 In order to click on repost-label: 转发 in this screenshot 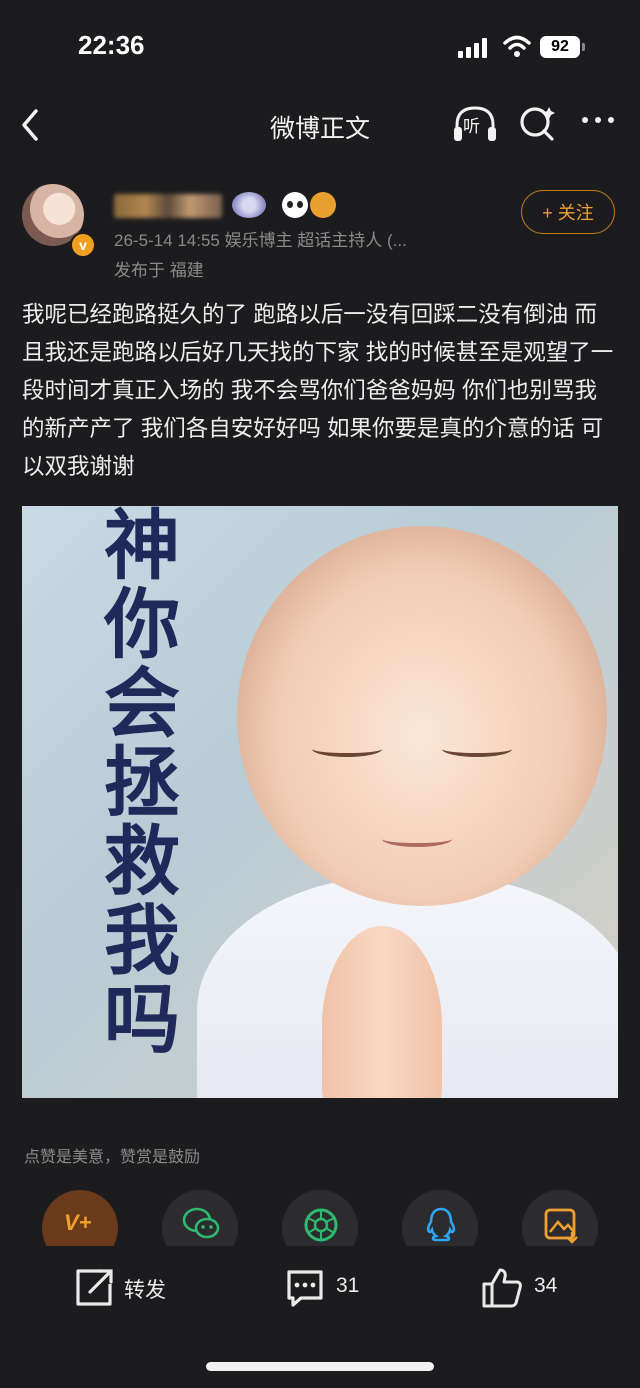, I will do `click(145, 1290)`.